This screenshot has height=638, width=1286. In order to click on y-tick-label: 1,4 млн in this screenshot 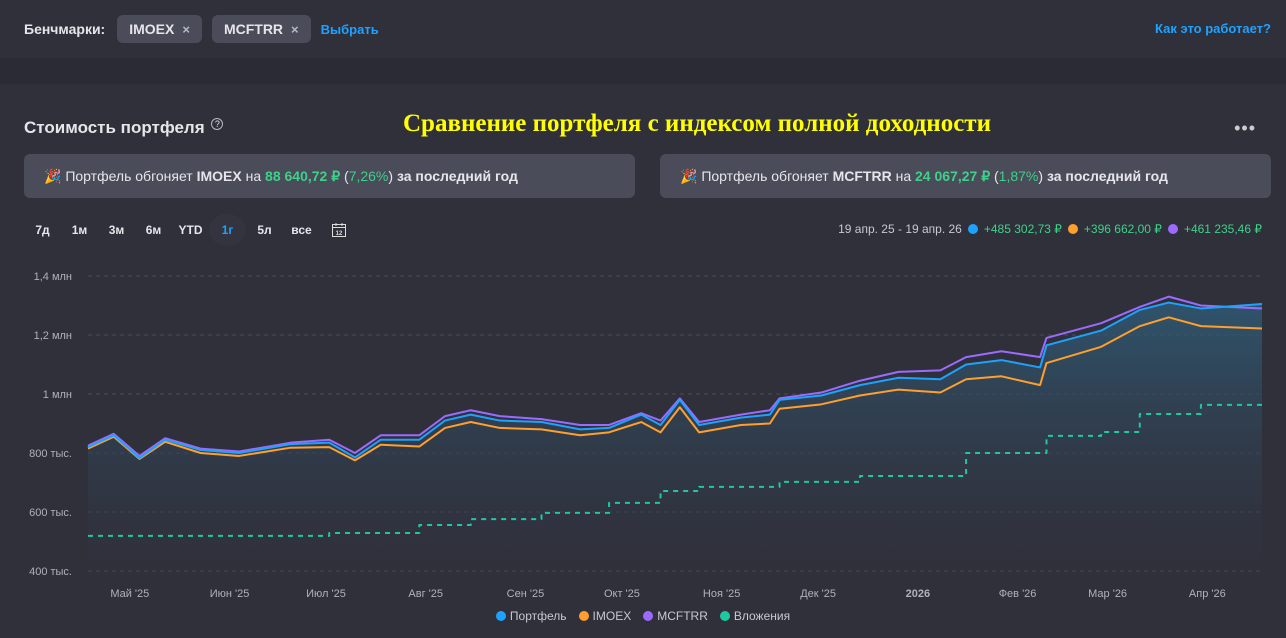, I will do `click(53, 277)`.